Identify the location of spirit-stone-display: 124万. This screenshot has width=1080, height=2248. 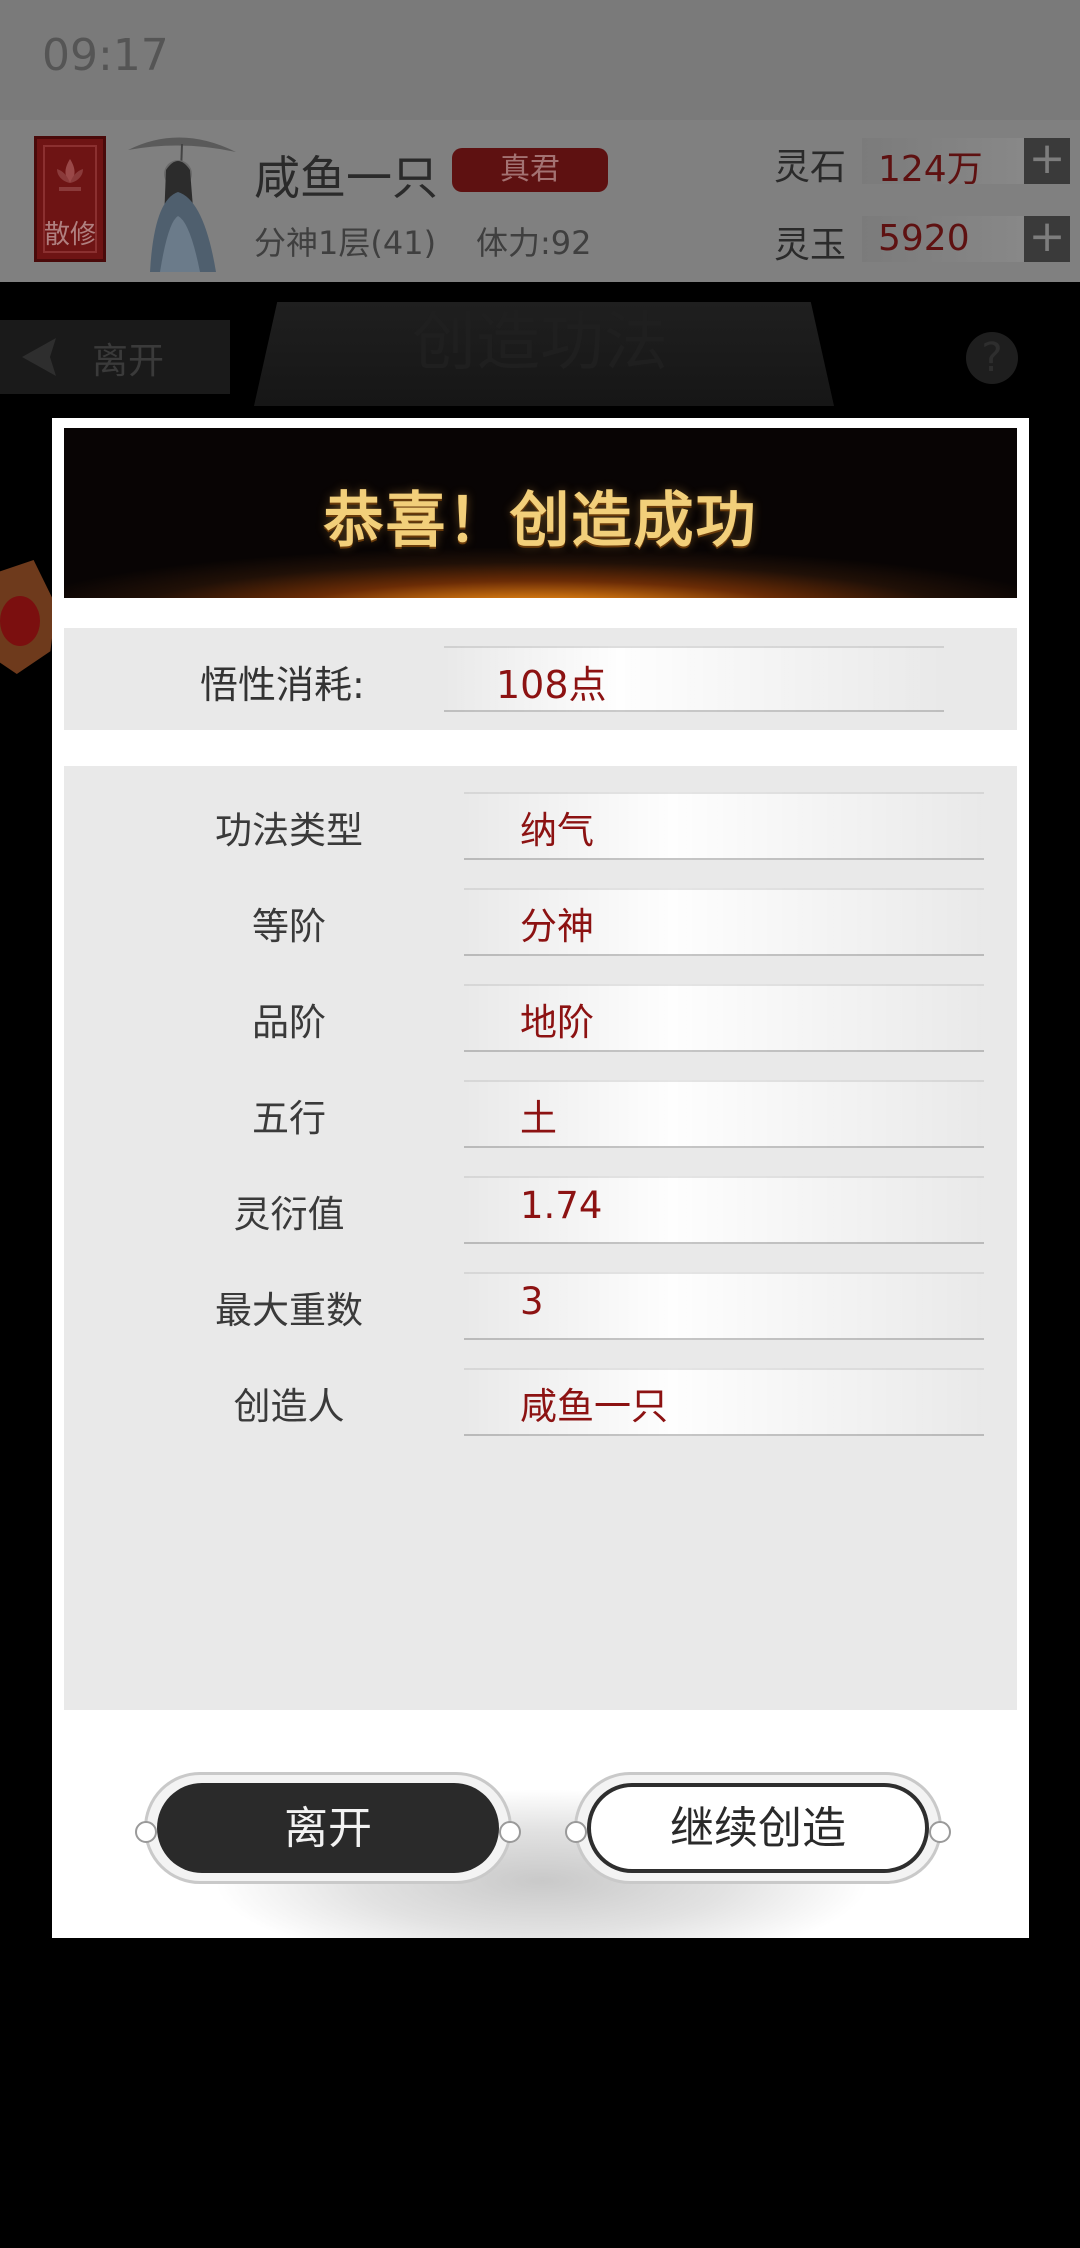
(943, 164).